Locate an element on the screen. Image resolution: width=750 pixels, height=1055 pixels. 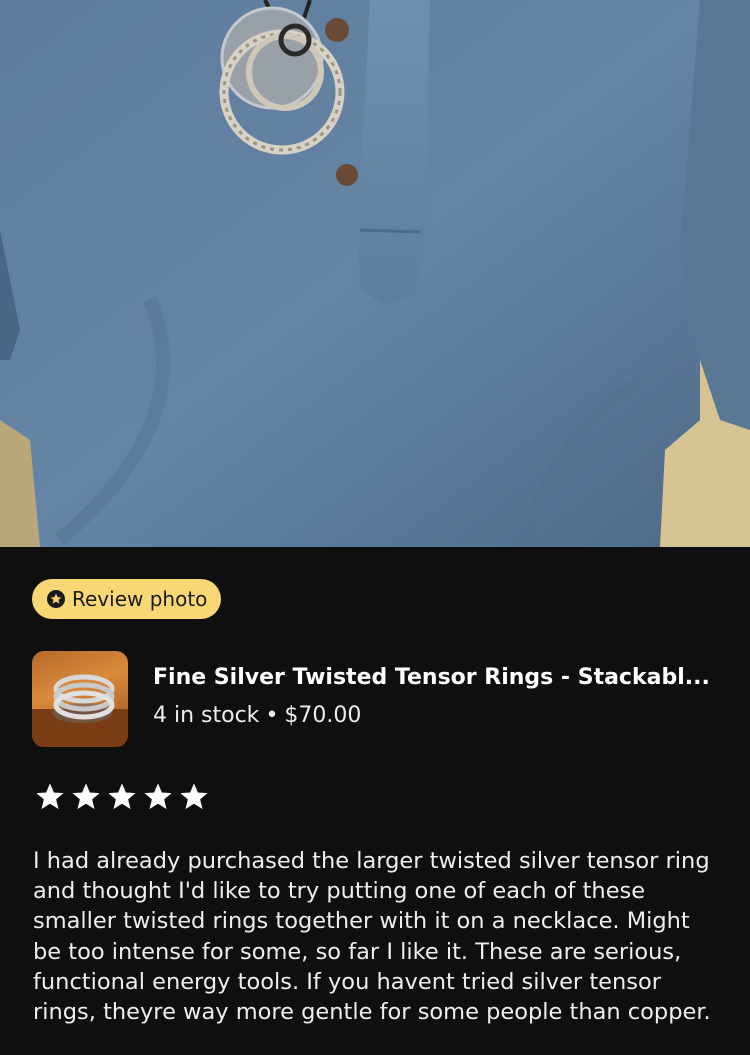
stock-status: 4 in stock is located at coordinates (206, 715).